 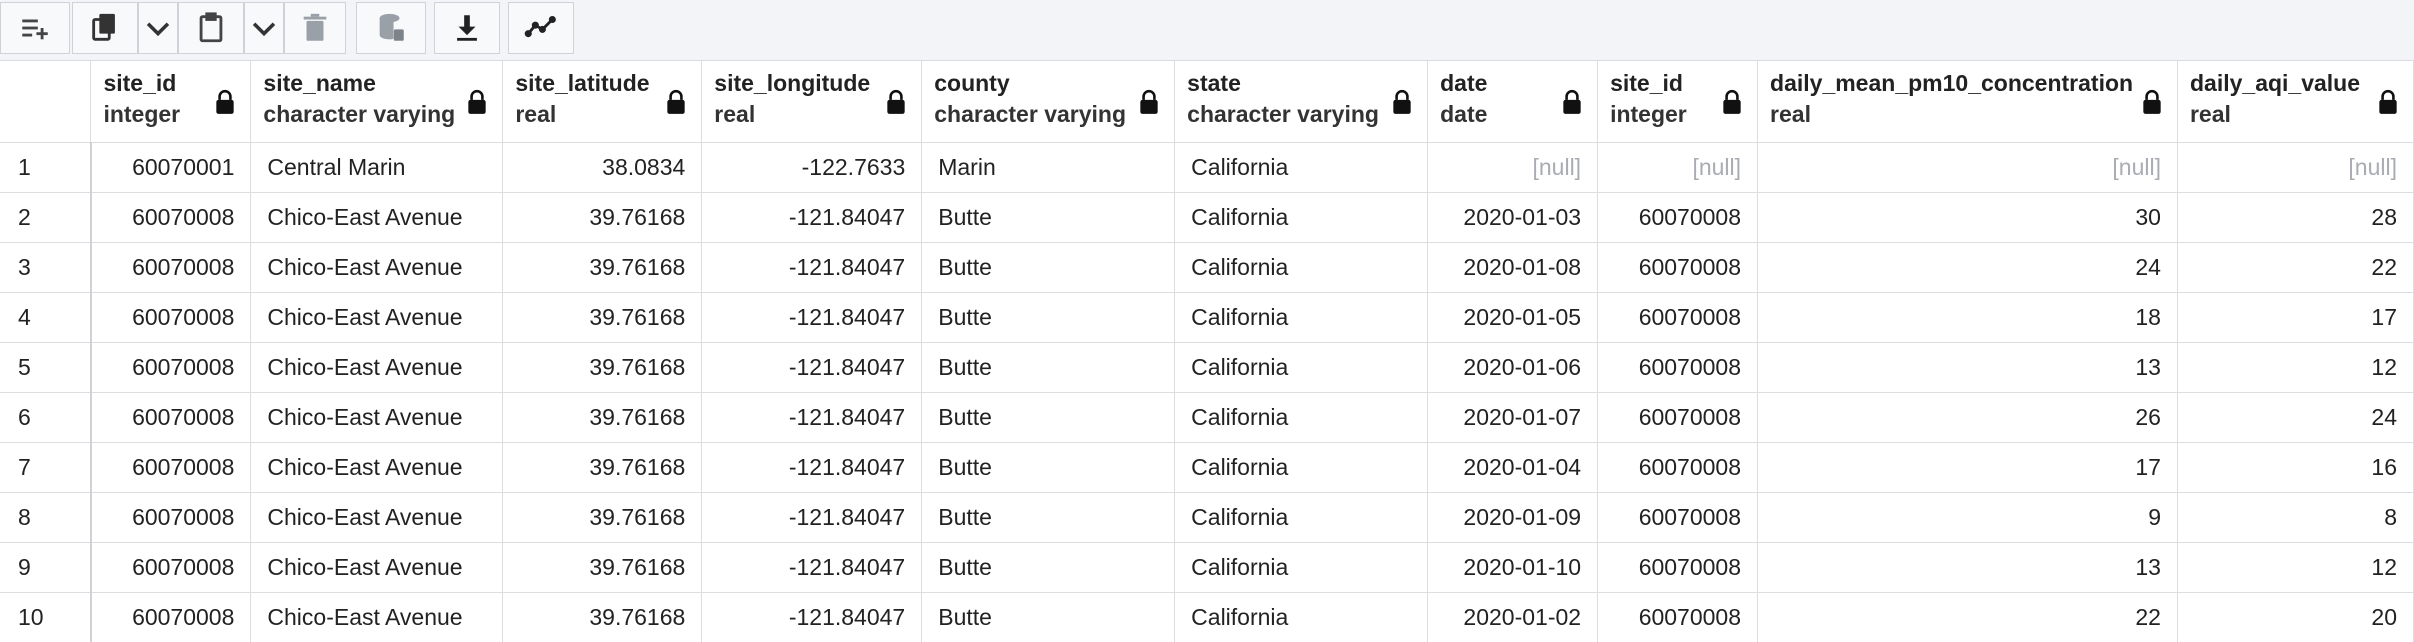 I want to click on save-data-button, so click(x=391, y=28).